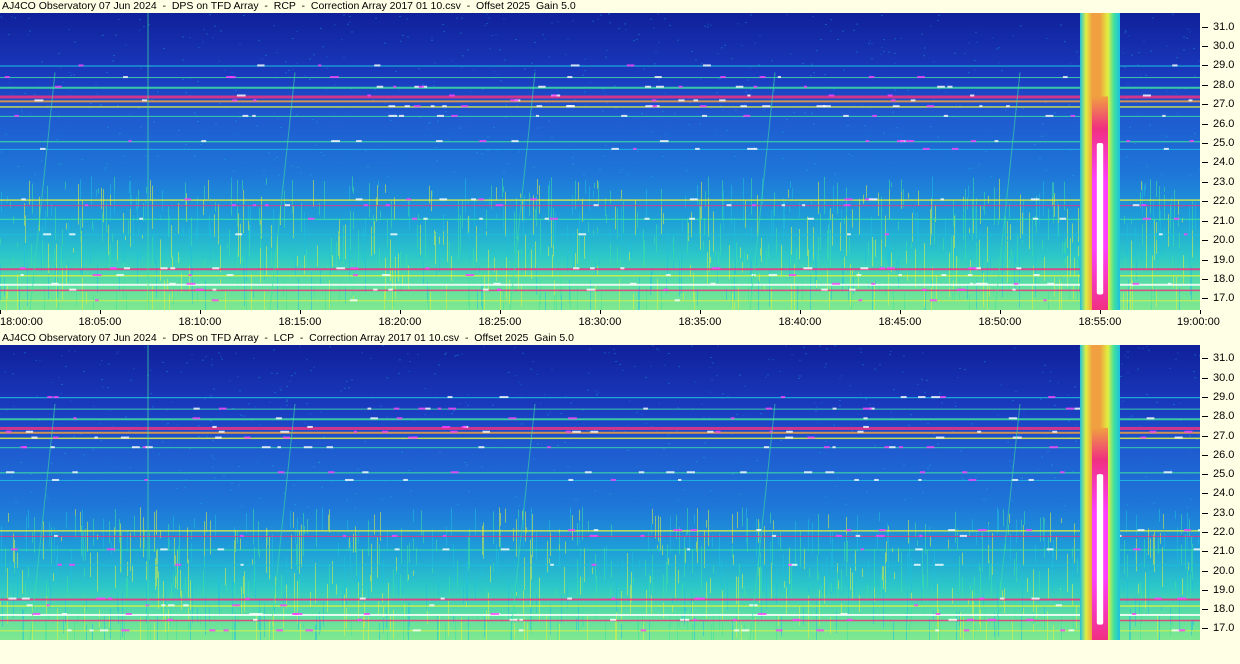 Image resolution: width=1240 pixels, height=664 pixels. What do you see at coordinates (900, 322) in the screenshot?
I see `x-tick-label: 18:45:00` at bounding box center [900, 322].